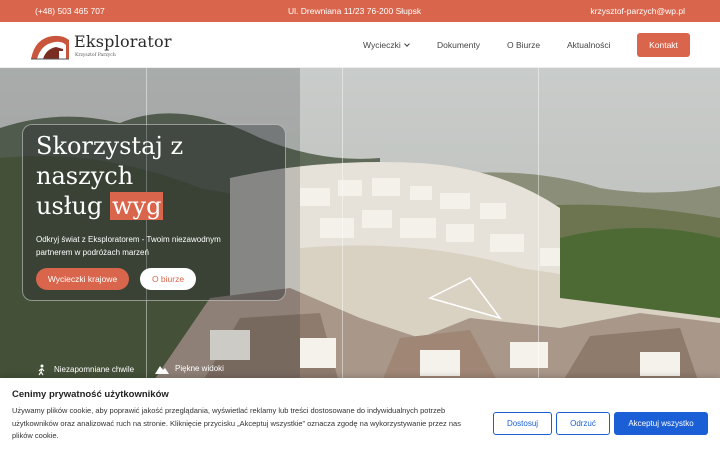  Describe the element at coordinates (355, 11) in the screenshot. I see `address-text: Ul. Drewniana 11/23 76-200 Słupsk` at that location.